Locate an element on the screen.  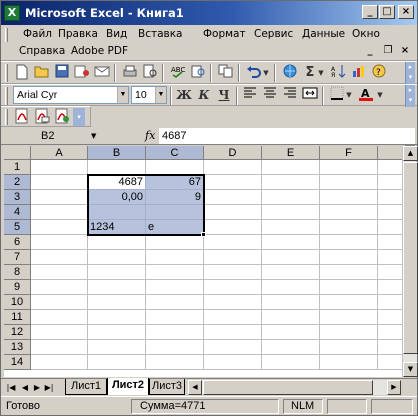
chart-wizard-icon is located at coordinates (359, 73).